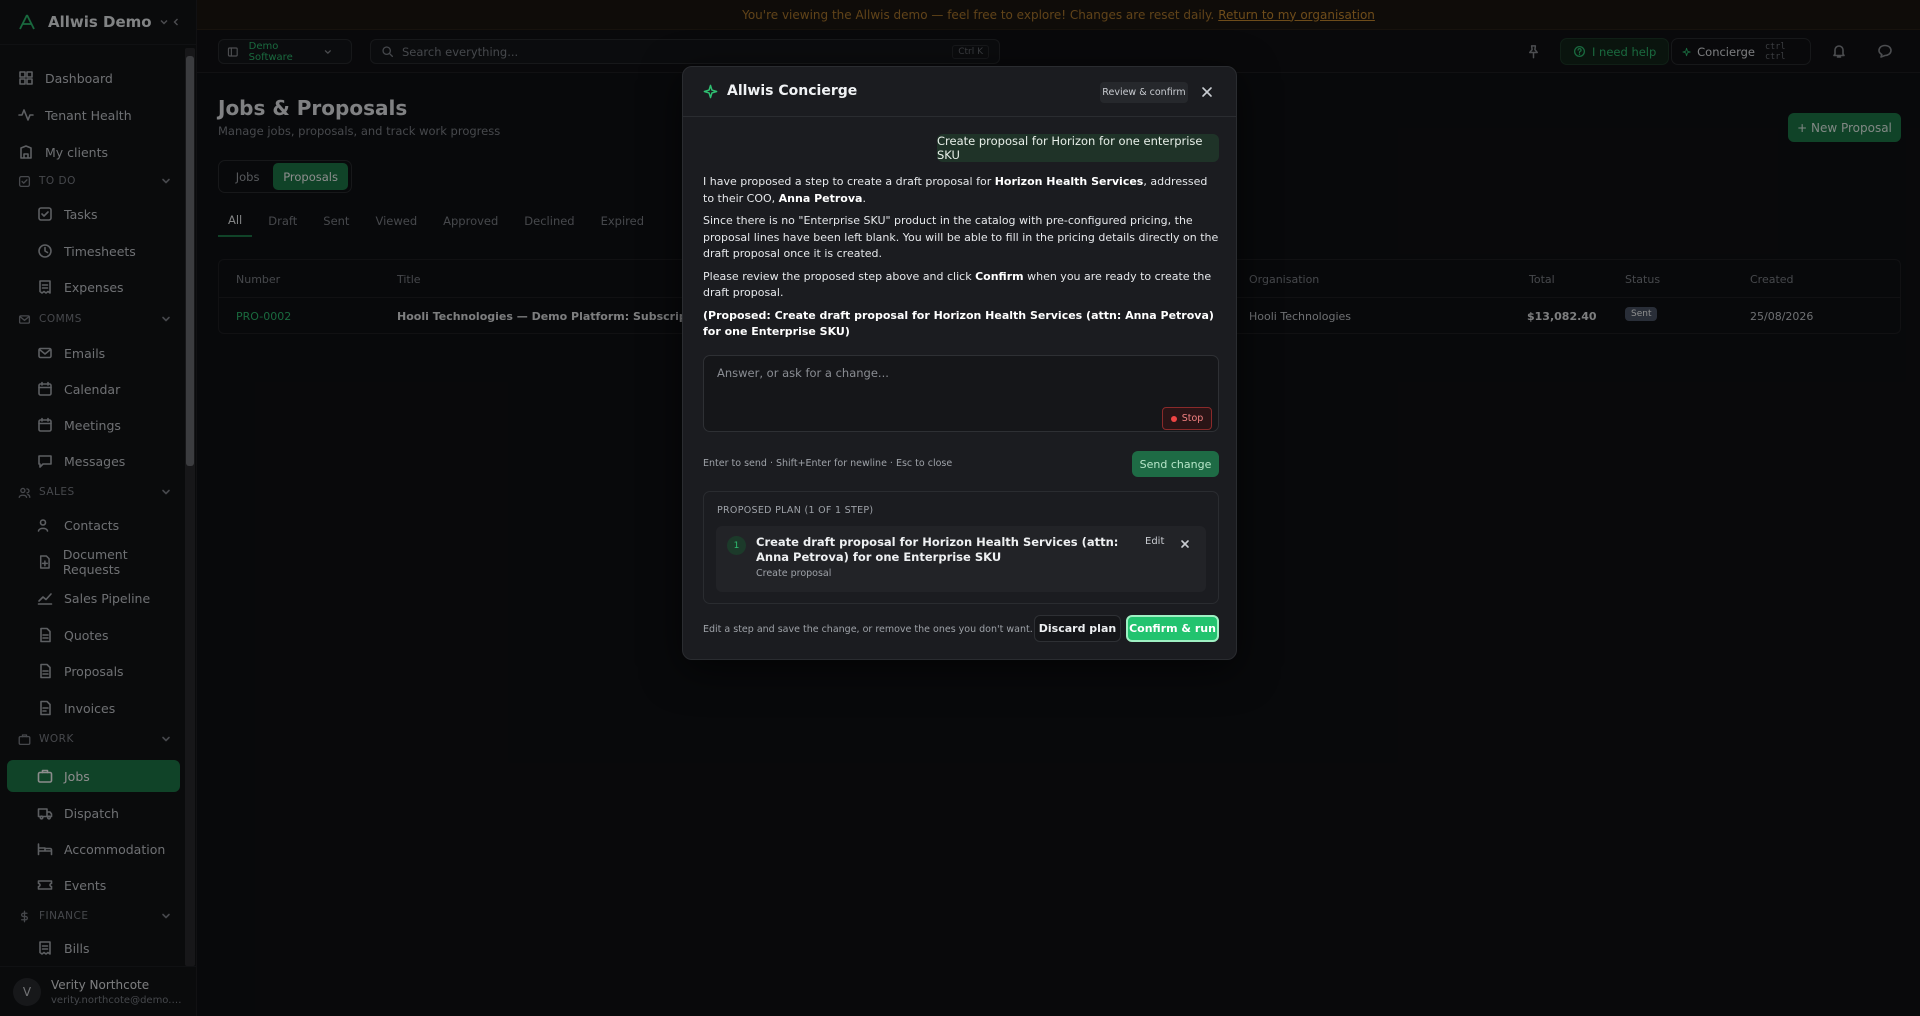 The height and width of the screenshot is (1016, 1920). I want to click on modal-title: Allwis Concierge, so click(792, 91).